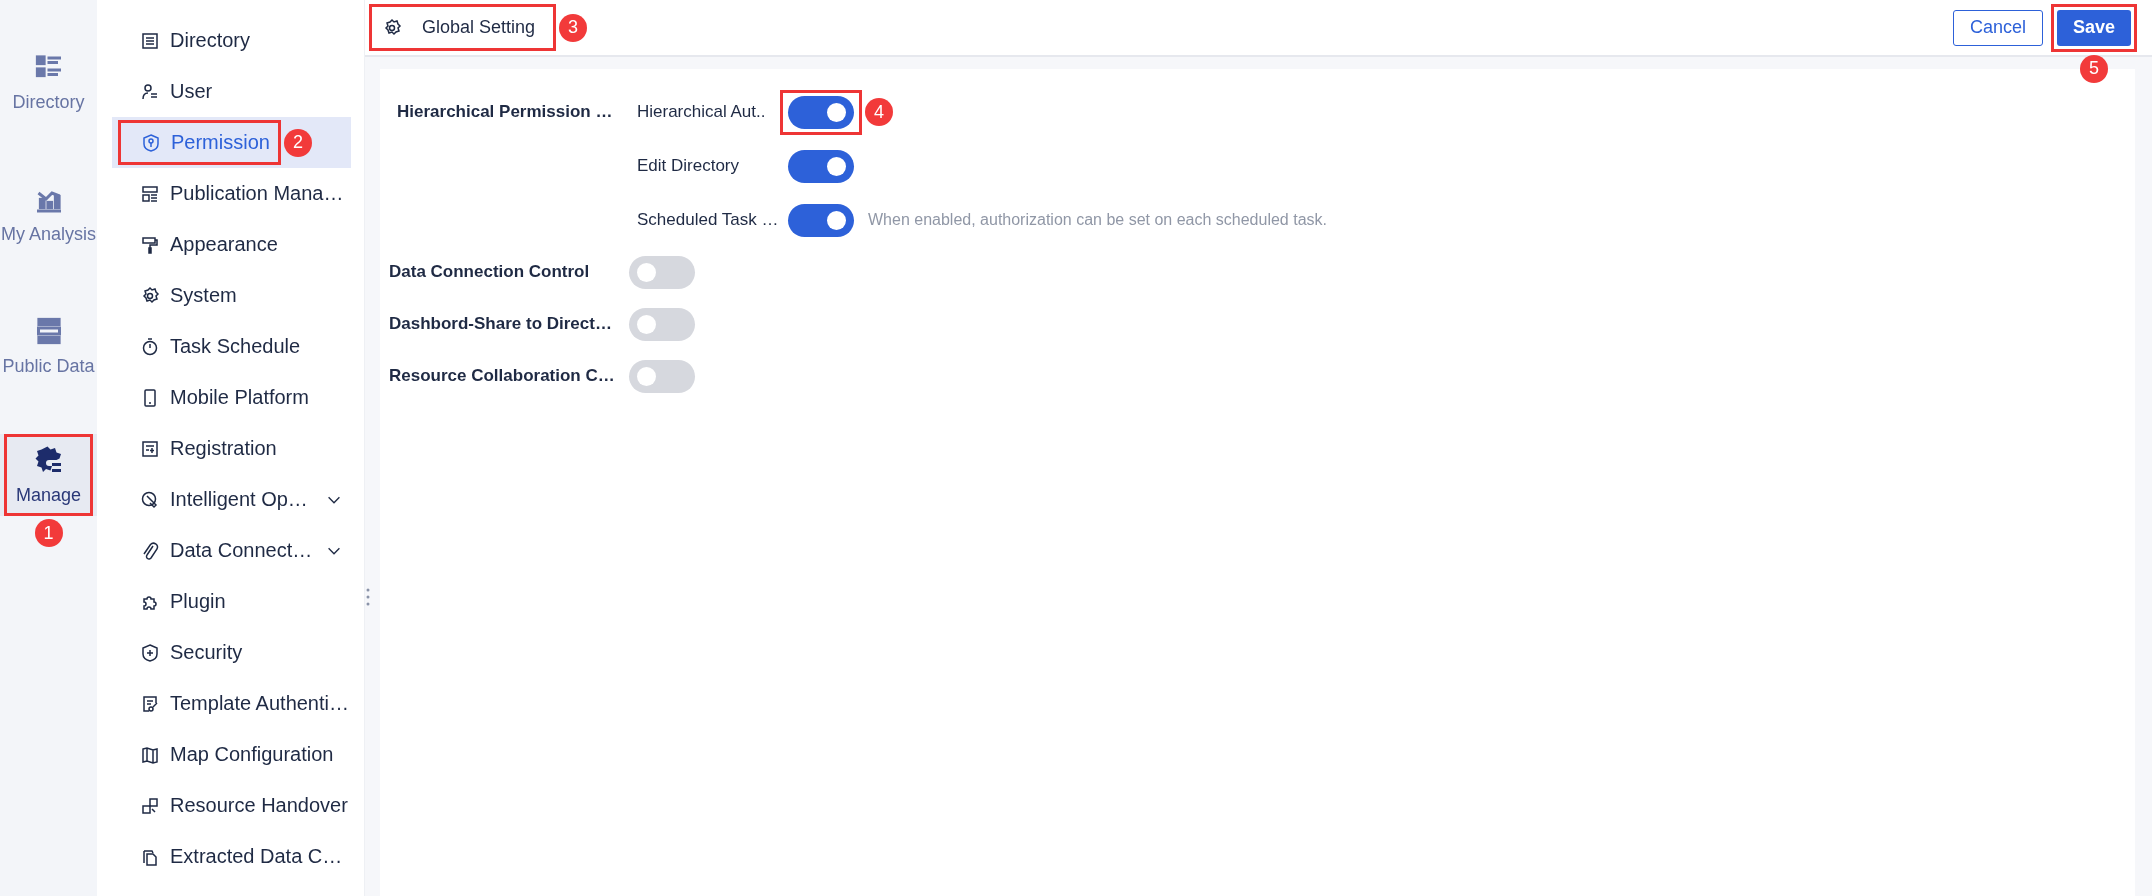  I want to click on sidebar-item: Registration, so click(231, 448).